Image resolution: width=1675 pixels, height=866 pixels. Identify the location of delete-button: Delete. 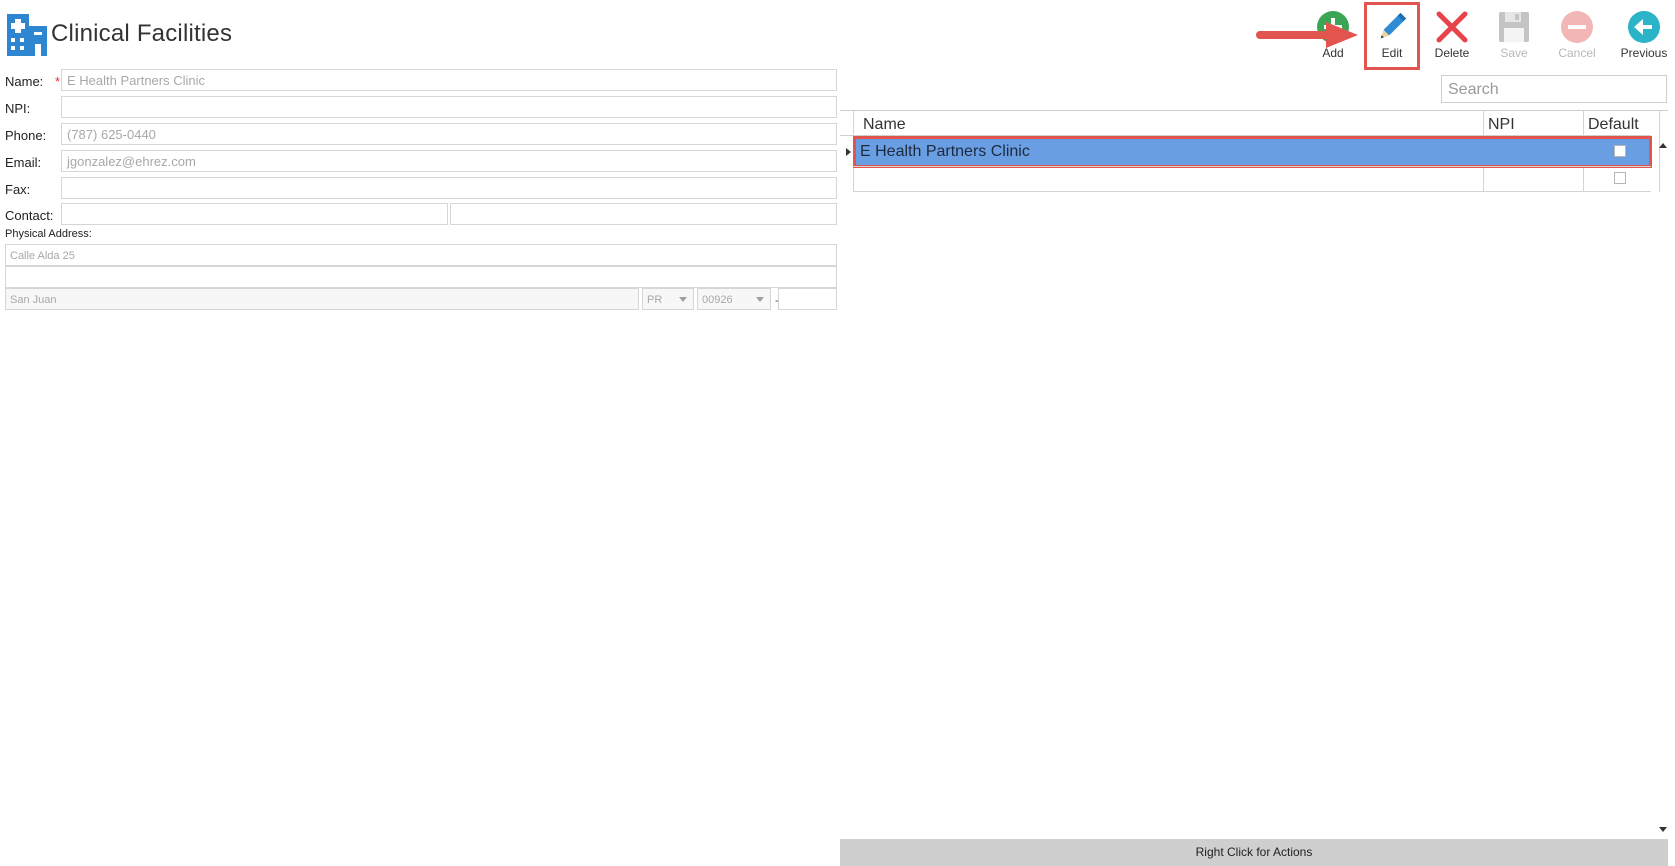
(1452, 37).